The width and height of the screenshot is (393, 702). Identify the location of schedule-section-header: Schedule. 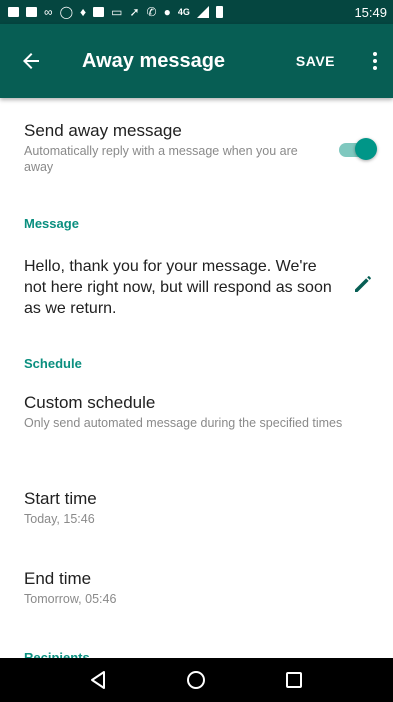
(53, 363).